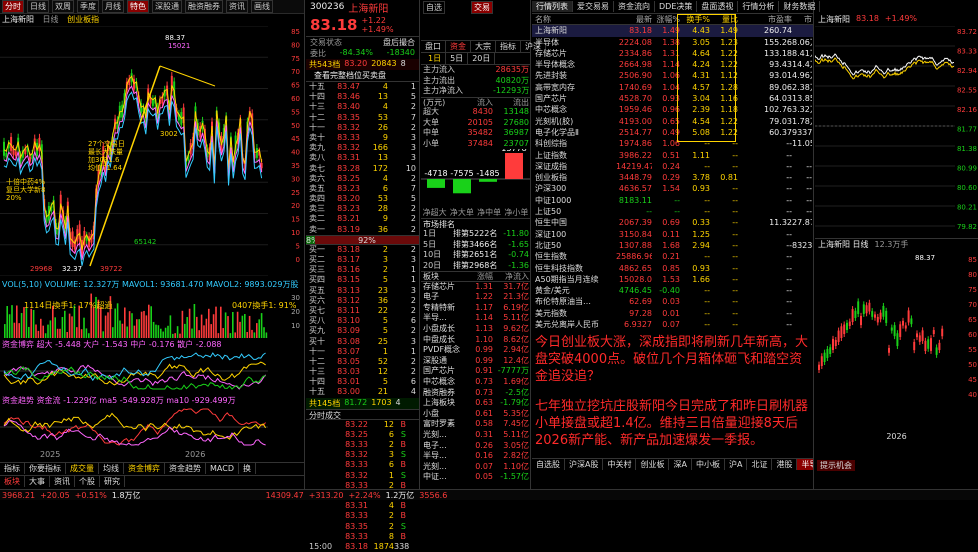 The image size is (978, 552). Describe the element at coordinates (672, 132) in the screenshot. I see `table-row: 电子化学品Ⅱ2514.770.495.081.2260.379337亿` at that location.